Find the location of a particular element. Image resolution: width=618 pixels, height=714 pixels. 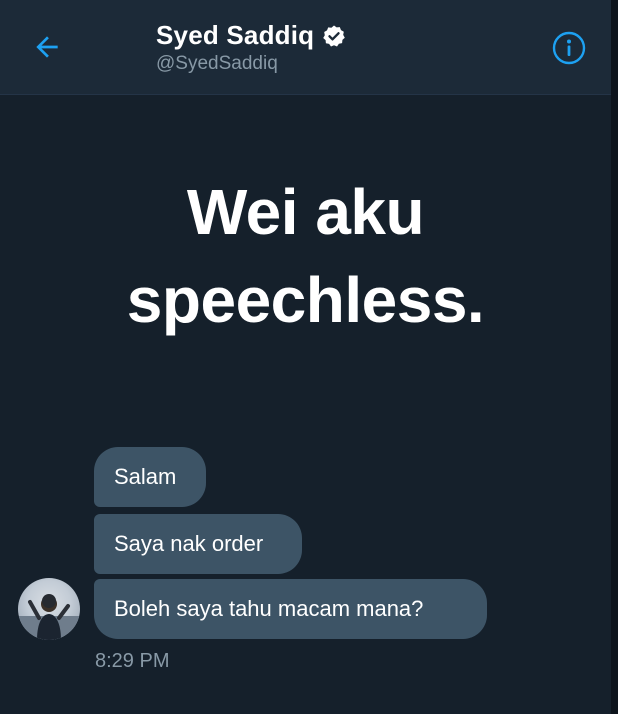

edge-strip is located at coordinates (614, 357).